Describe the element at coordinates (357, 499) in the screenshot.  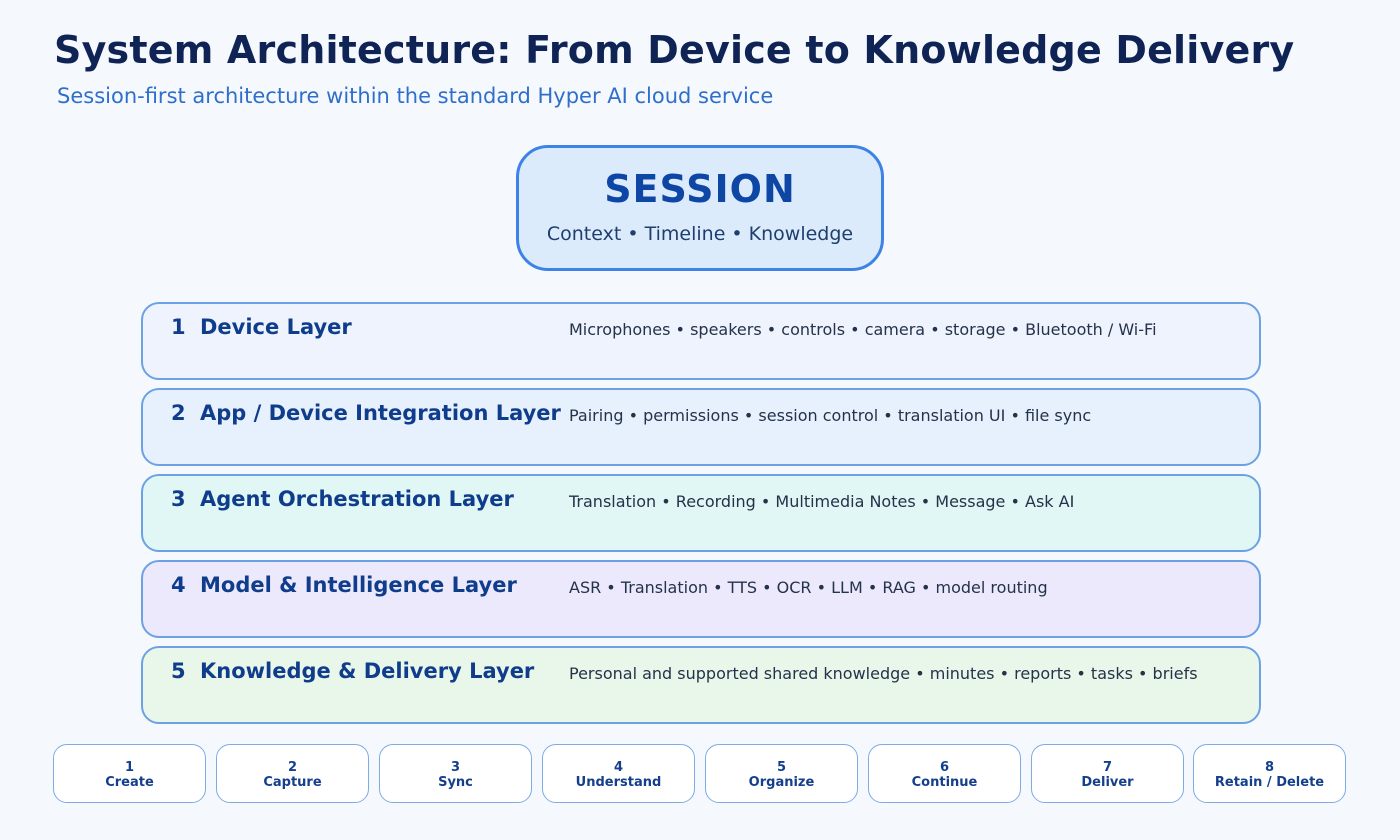
I see `layer-name: Agent Orchestration Layer` at that location.